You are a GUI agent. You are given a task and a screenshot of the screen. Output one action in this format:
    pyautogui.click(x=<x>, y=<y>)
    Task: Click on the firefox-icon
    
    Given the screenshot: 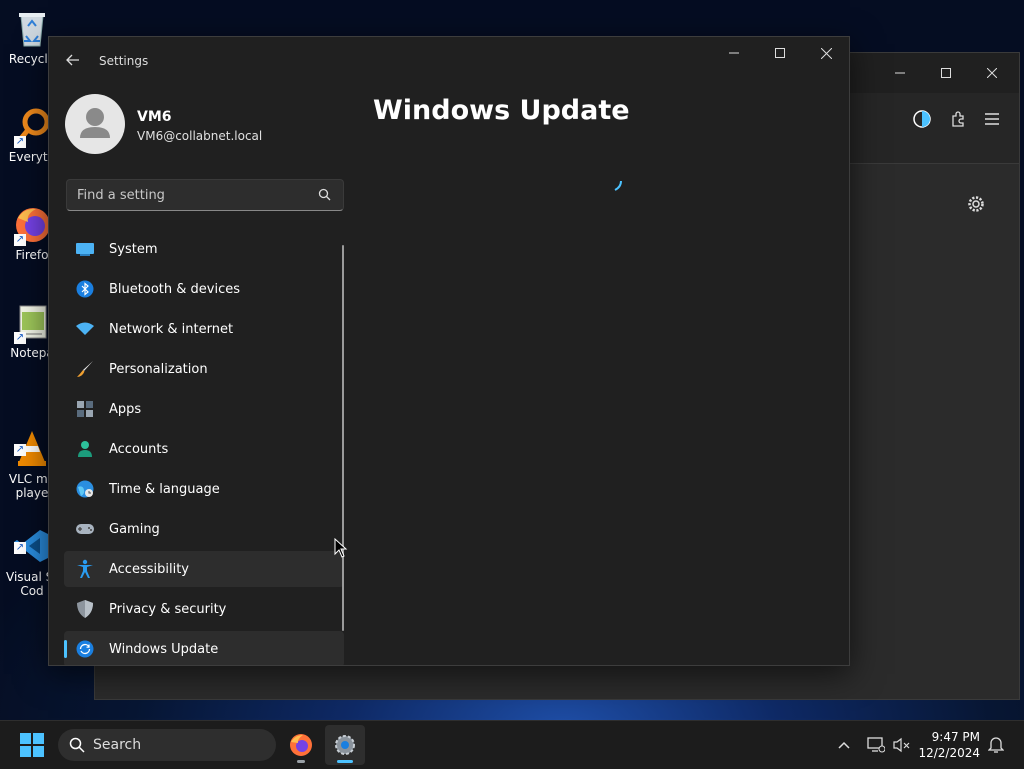 What is the action you would take?
    pyautogui.click(x=301, y=745)
    